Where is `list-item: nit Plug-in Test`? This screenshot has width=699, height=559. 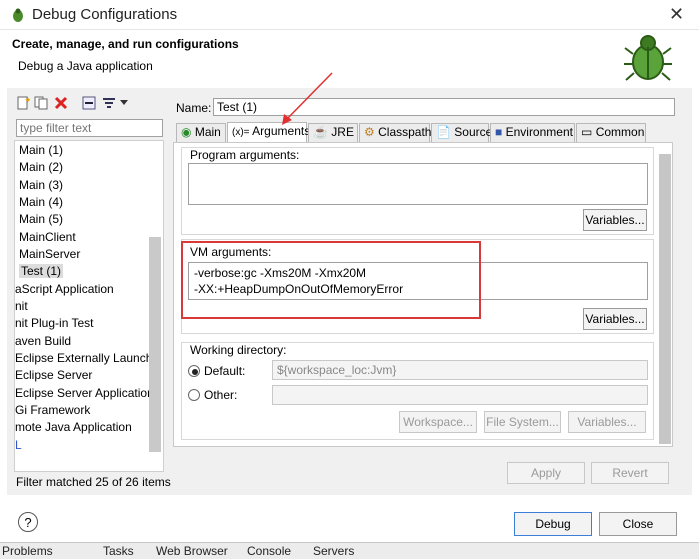
list-item: nit Plug-in Test is located at coordinates (54, 323).